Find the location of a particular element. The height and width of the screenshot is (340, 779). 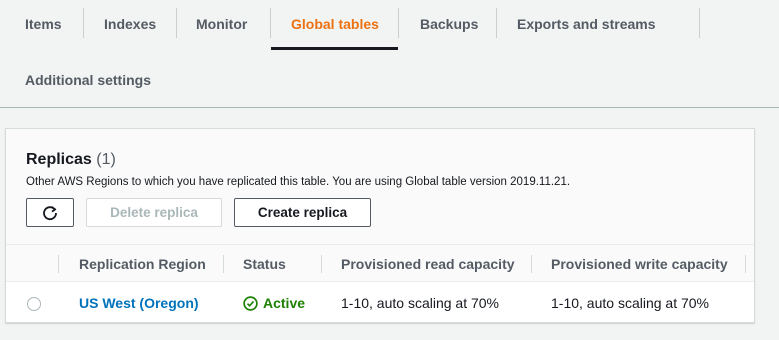

replica-write-capacity: 1-10, auto scaling at 70% is located at coordinates (630, 303).